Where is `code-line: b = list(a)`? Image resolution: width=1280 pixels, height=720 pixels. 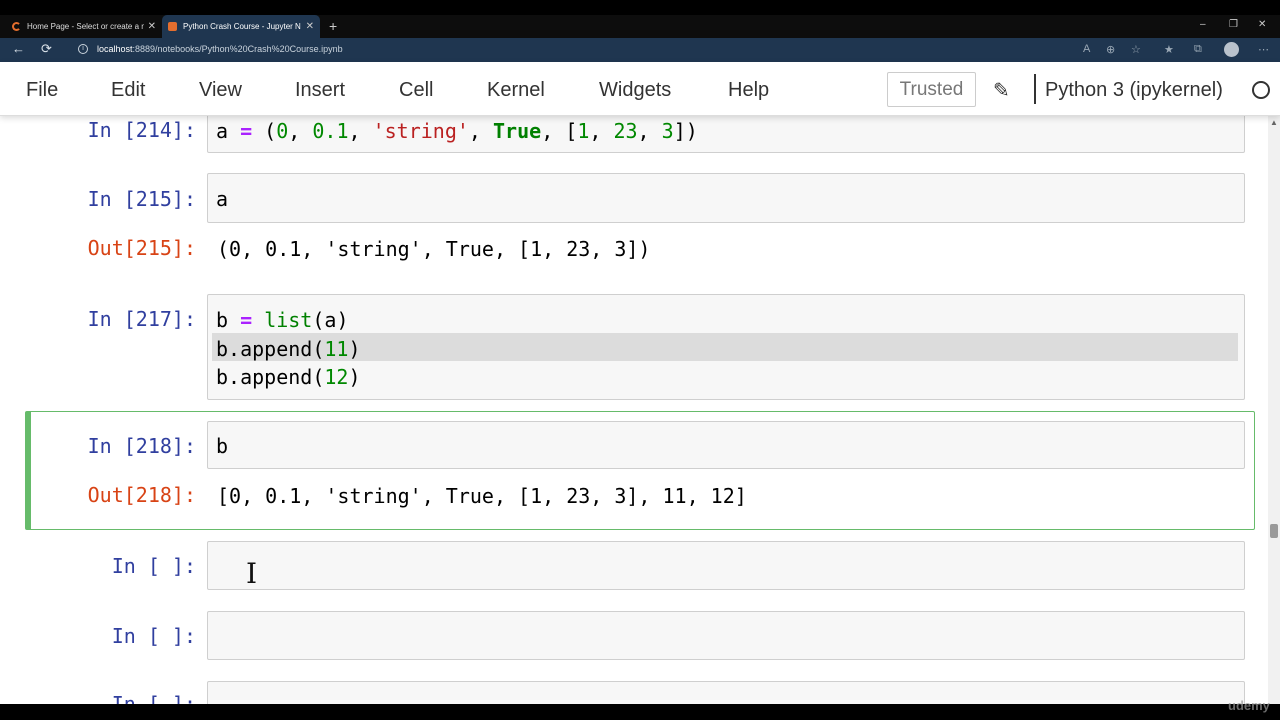
code-line: b = list(a) is located at coordinates (282, 320).